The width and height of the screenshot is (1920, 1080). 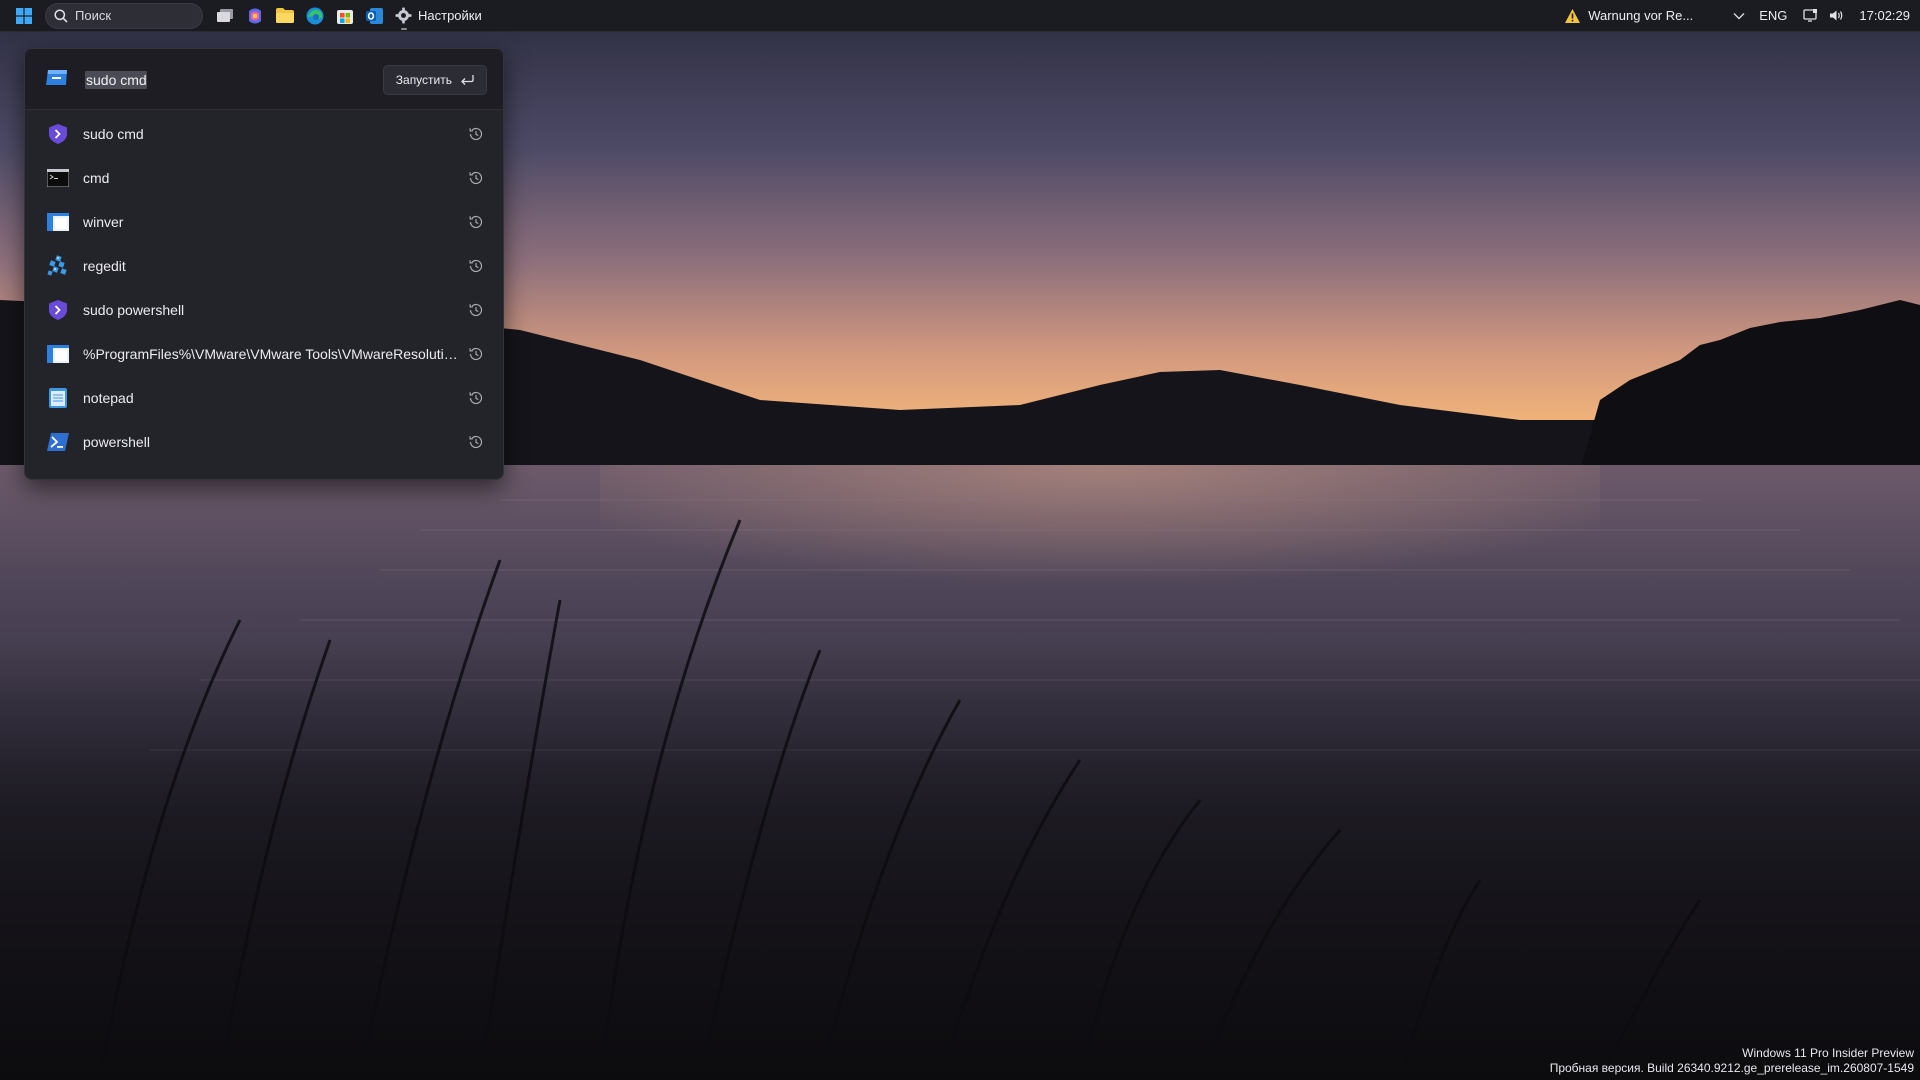 What do you see at coordinates (61, 15) in the screenshot?
I see `search-icon` at bounding box center [61, 15].